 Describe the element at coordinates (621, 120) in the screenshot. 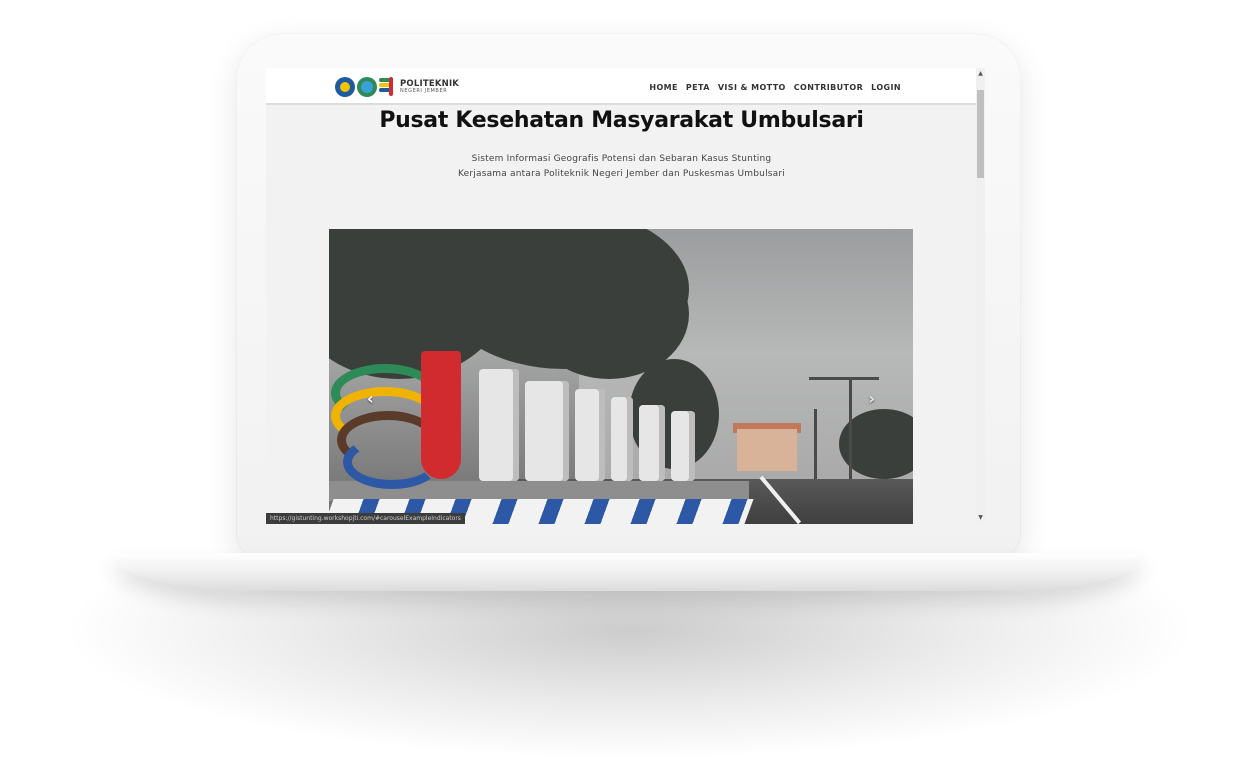

I see `page-title: Pusat Kesehatan Masyarakat Umbulsari` at that location.